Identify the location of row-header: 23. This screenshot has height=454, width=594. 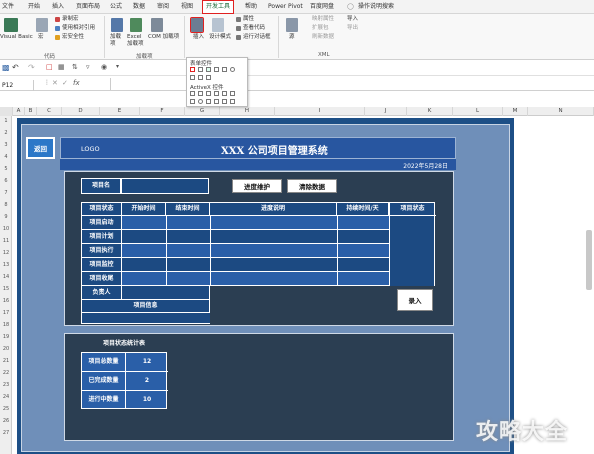
(6, 385).